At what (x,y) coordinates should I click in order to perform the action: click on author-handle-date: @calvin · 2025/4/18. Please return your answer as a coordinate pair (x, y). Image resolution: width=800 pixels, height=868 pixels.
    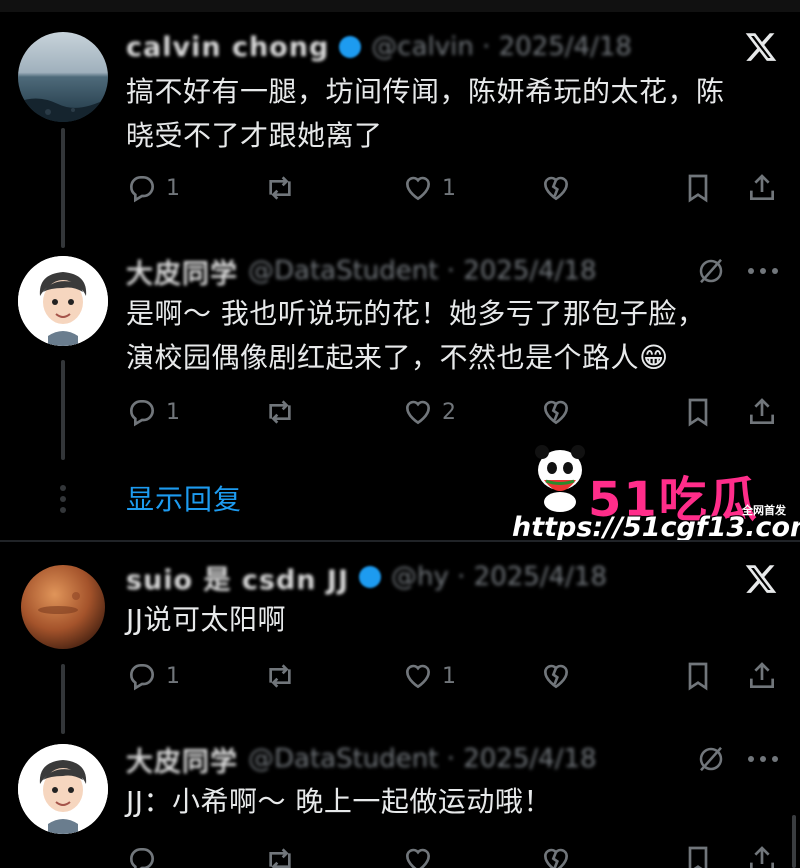
    Looking at the image, I should click on (501, 47).